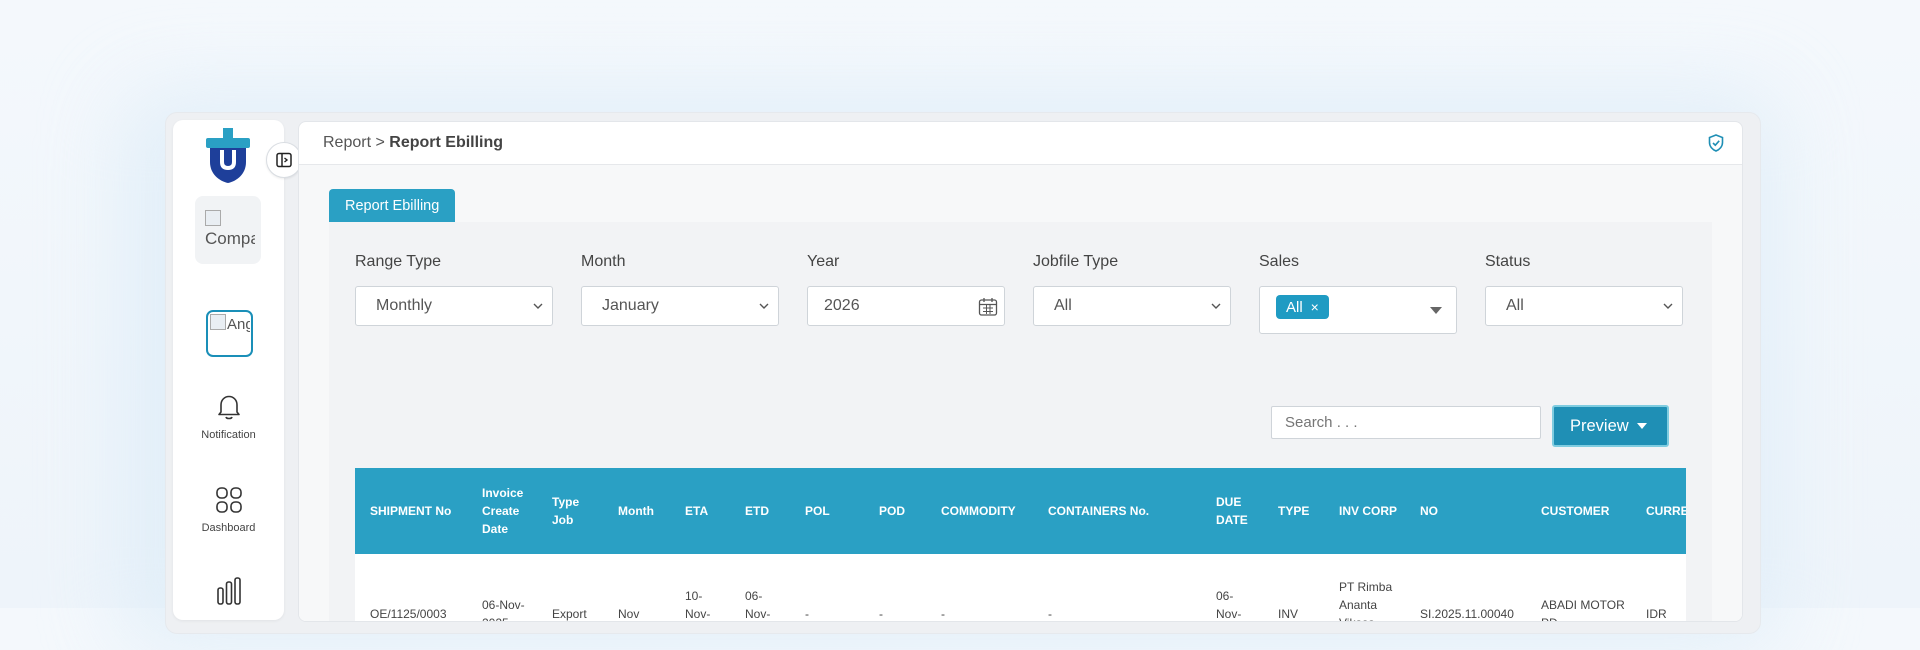 This screenshot has width=1920, height=650. I want to click on logo-icon, so click(228, 155).